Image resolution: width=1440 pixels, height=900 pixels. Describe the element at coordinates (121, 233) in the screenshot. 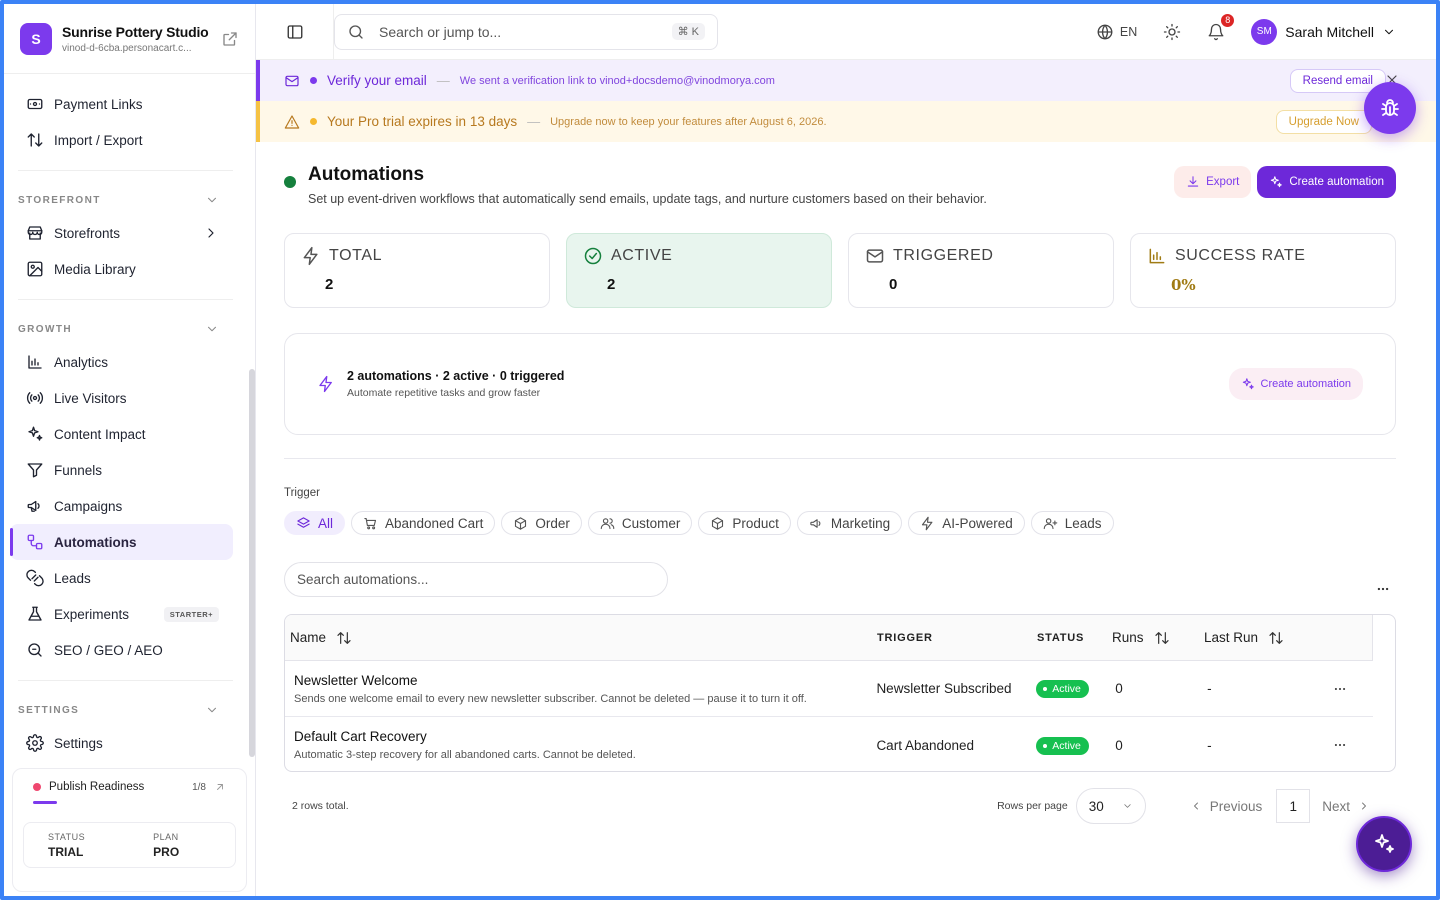

I see `sidebar-item-storefronts: Storefronts` at that location.